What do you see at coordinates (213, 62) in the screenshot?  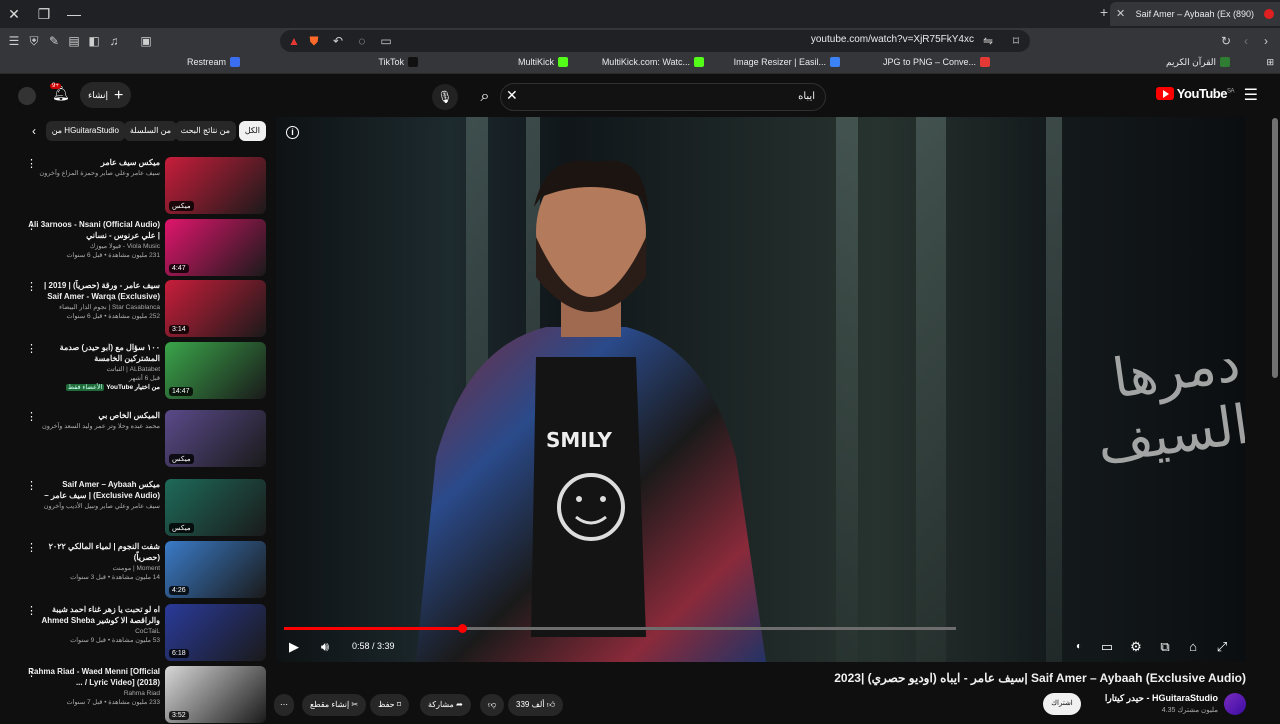 I see `bookmark-item: Restream` at bounding box center [213, 62].